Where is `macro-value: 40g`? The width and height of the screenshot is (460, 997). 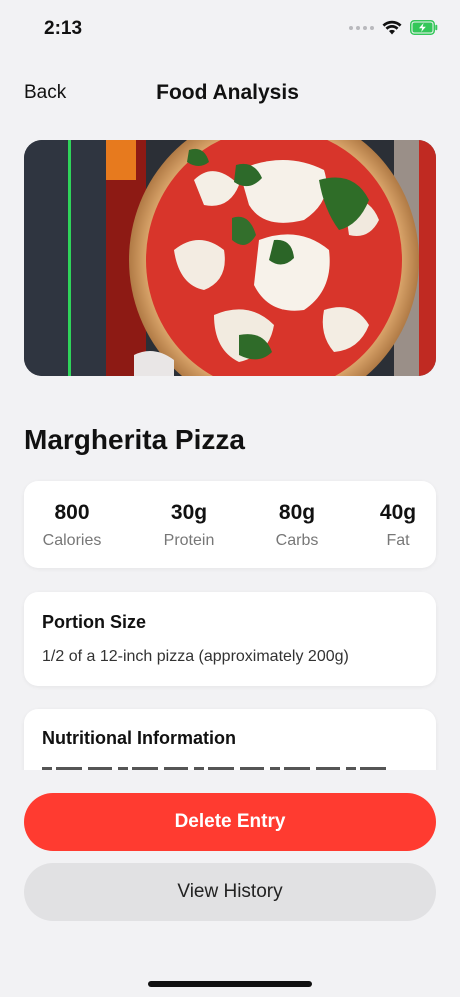
macro-value: 40g is located at coordinates (398, 512).